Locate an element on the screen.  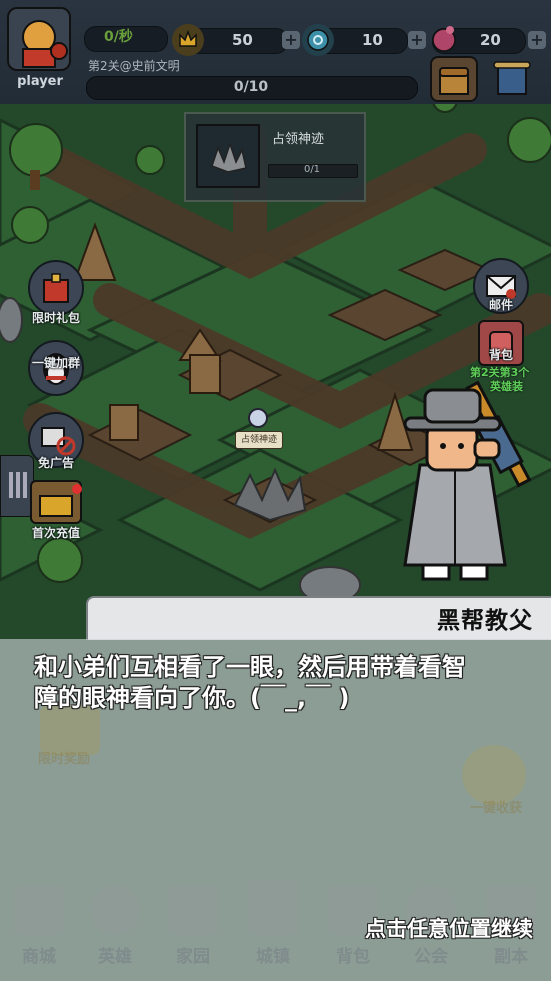
limited-gift-button is located at coordinates (56, 288).